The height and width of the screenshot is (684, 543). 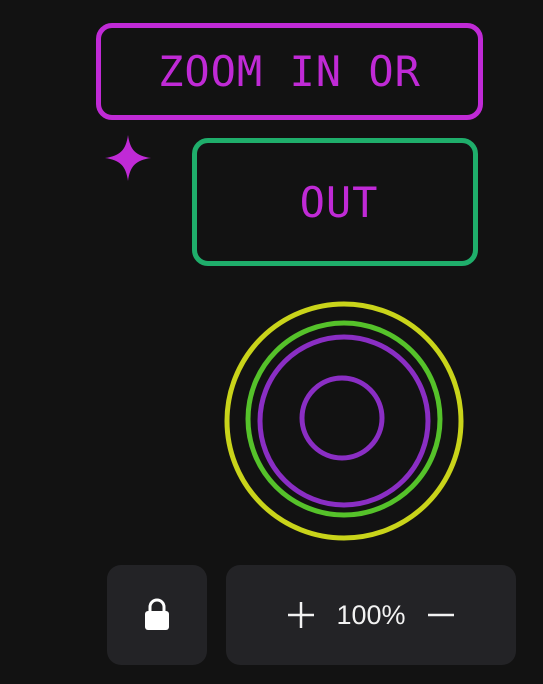 I want to click on sparkle-icon, so click(x=128, y=158).